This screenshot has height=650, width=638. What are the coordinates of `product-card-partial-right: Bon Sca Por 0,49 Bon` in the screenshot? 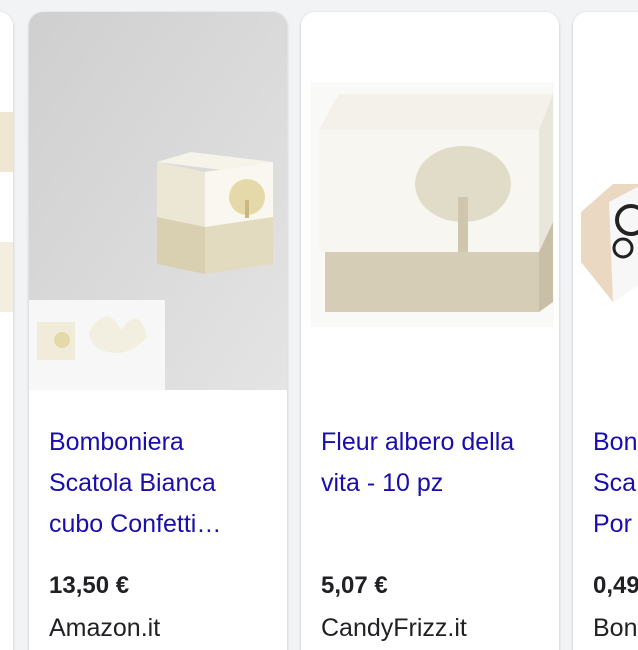 It's located at (605, 331).